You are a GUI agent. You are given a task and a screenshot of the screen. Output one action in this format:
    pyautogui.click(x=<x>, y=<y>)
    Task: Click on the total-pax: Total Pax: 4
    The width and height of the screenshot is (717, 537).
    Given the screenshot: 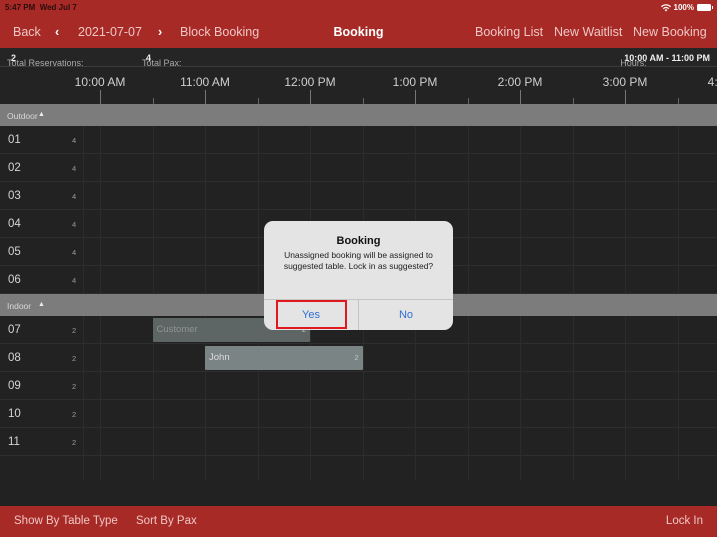 What is the action you would take?
    pyautogui.click(x=162, y=60)
    